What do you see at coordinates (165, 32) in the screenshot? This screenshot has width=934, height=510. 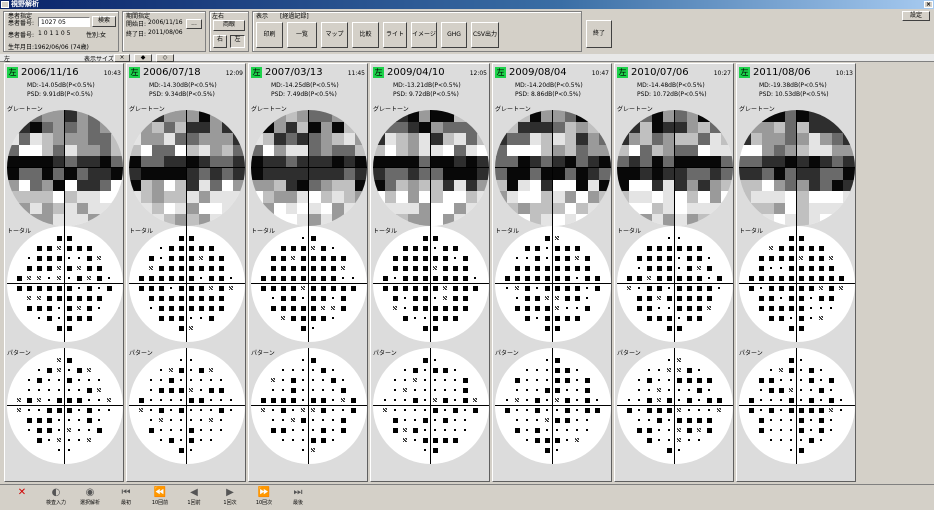 I see `period-end-value: 2011/08/06` at bounding box center [165, 32].